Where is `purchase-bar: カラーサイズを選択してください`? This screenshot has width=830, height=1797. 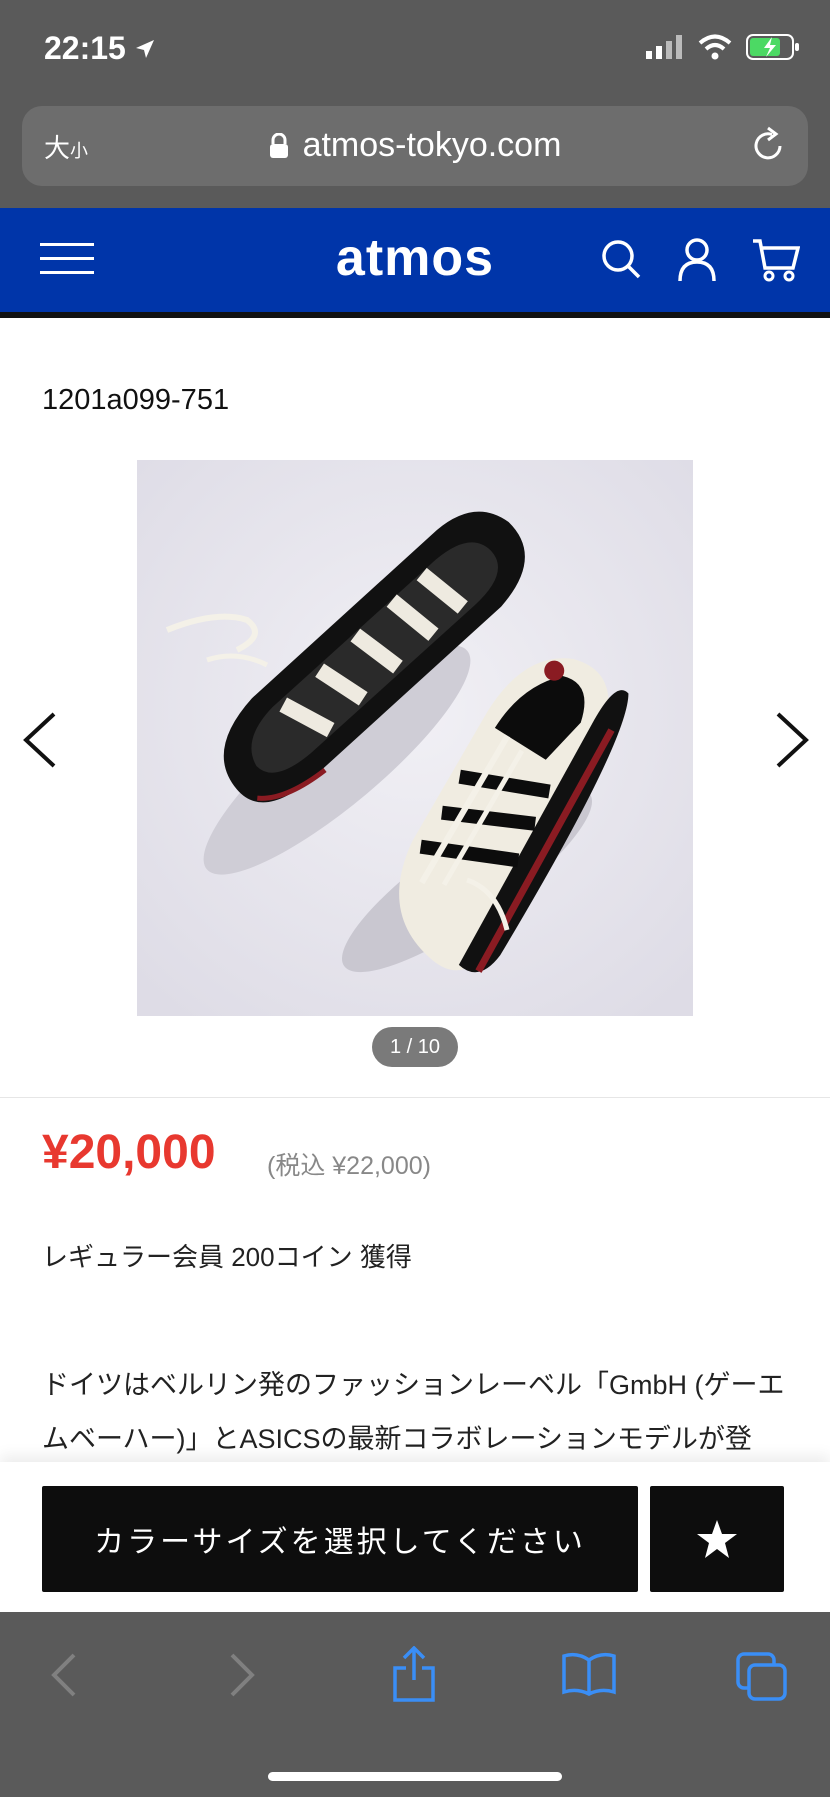 purchase-bar: カラーサイズを選択してください is located at coordinates (415, 1537).